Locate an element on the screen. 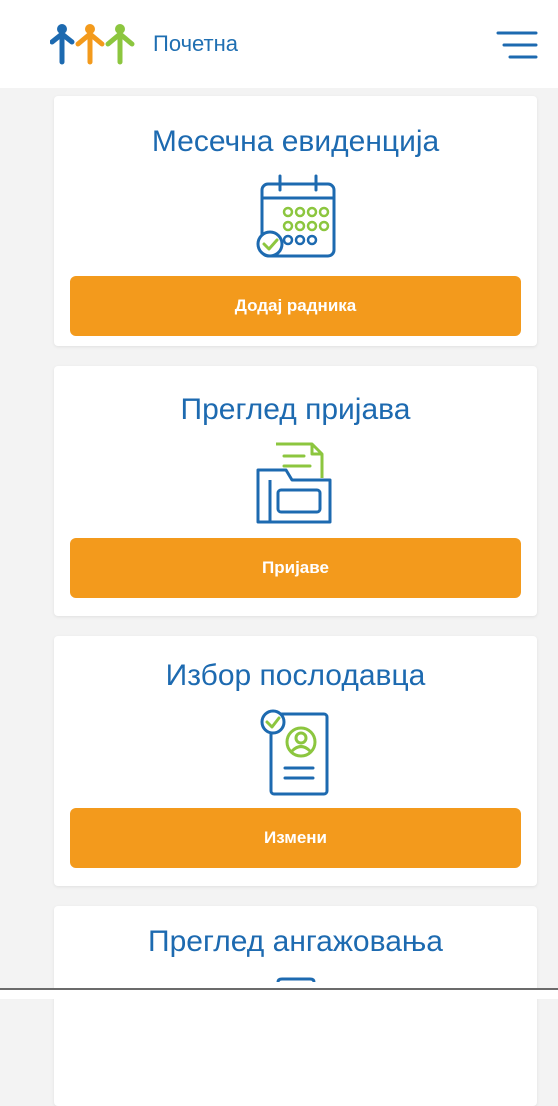 The width and height of the screenshot is (558, 1106). card-title: Месечна евиденција is located at coordinates (295, 141).